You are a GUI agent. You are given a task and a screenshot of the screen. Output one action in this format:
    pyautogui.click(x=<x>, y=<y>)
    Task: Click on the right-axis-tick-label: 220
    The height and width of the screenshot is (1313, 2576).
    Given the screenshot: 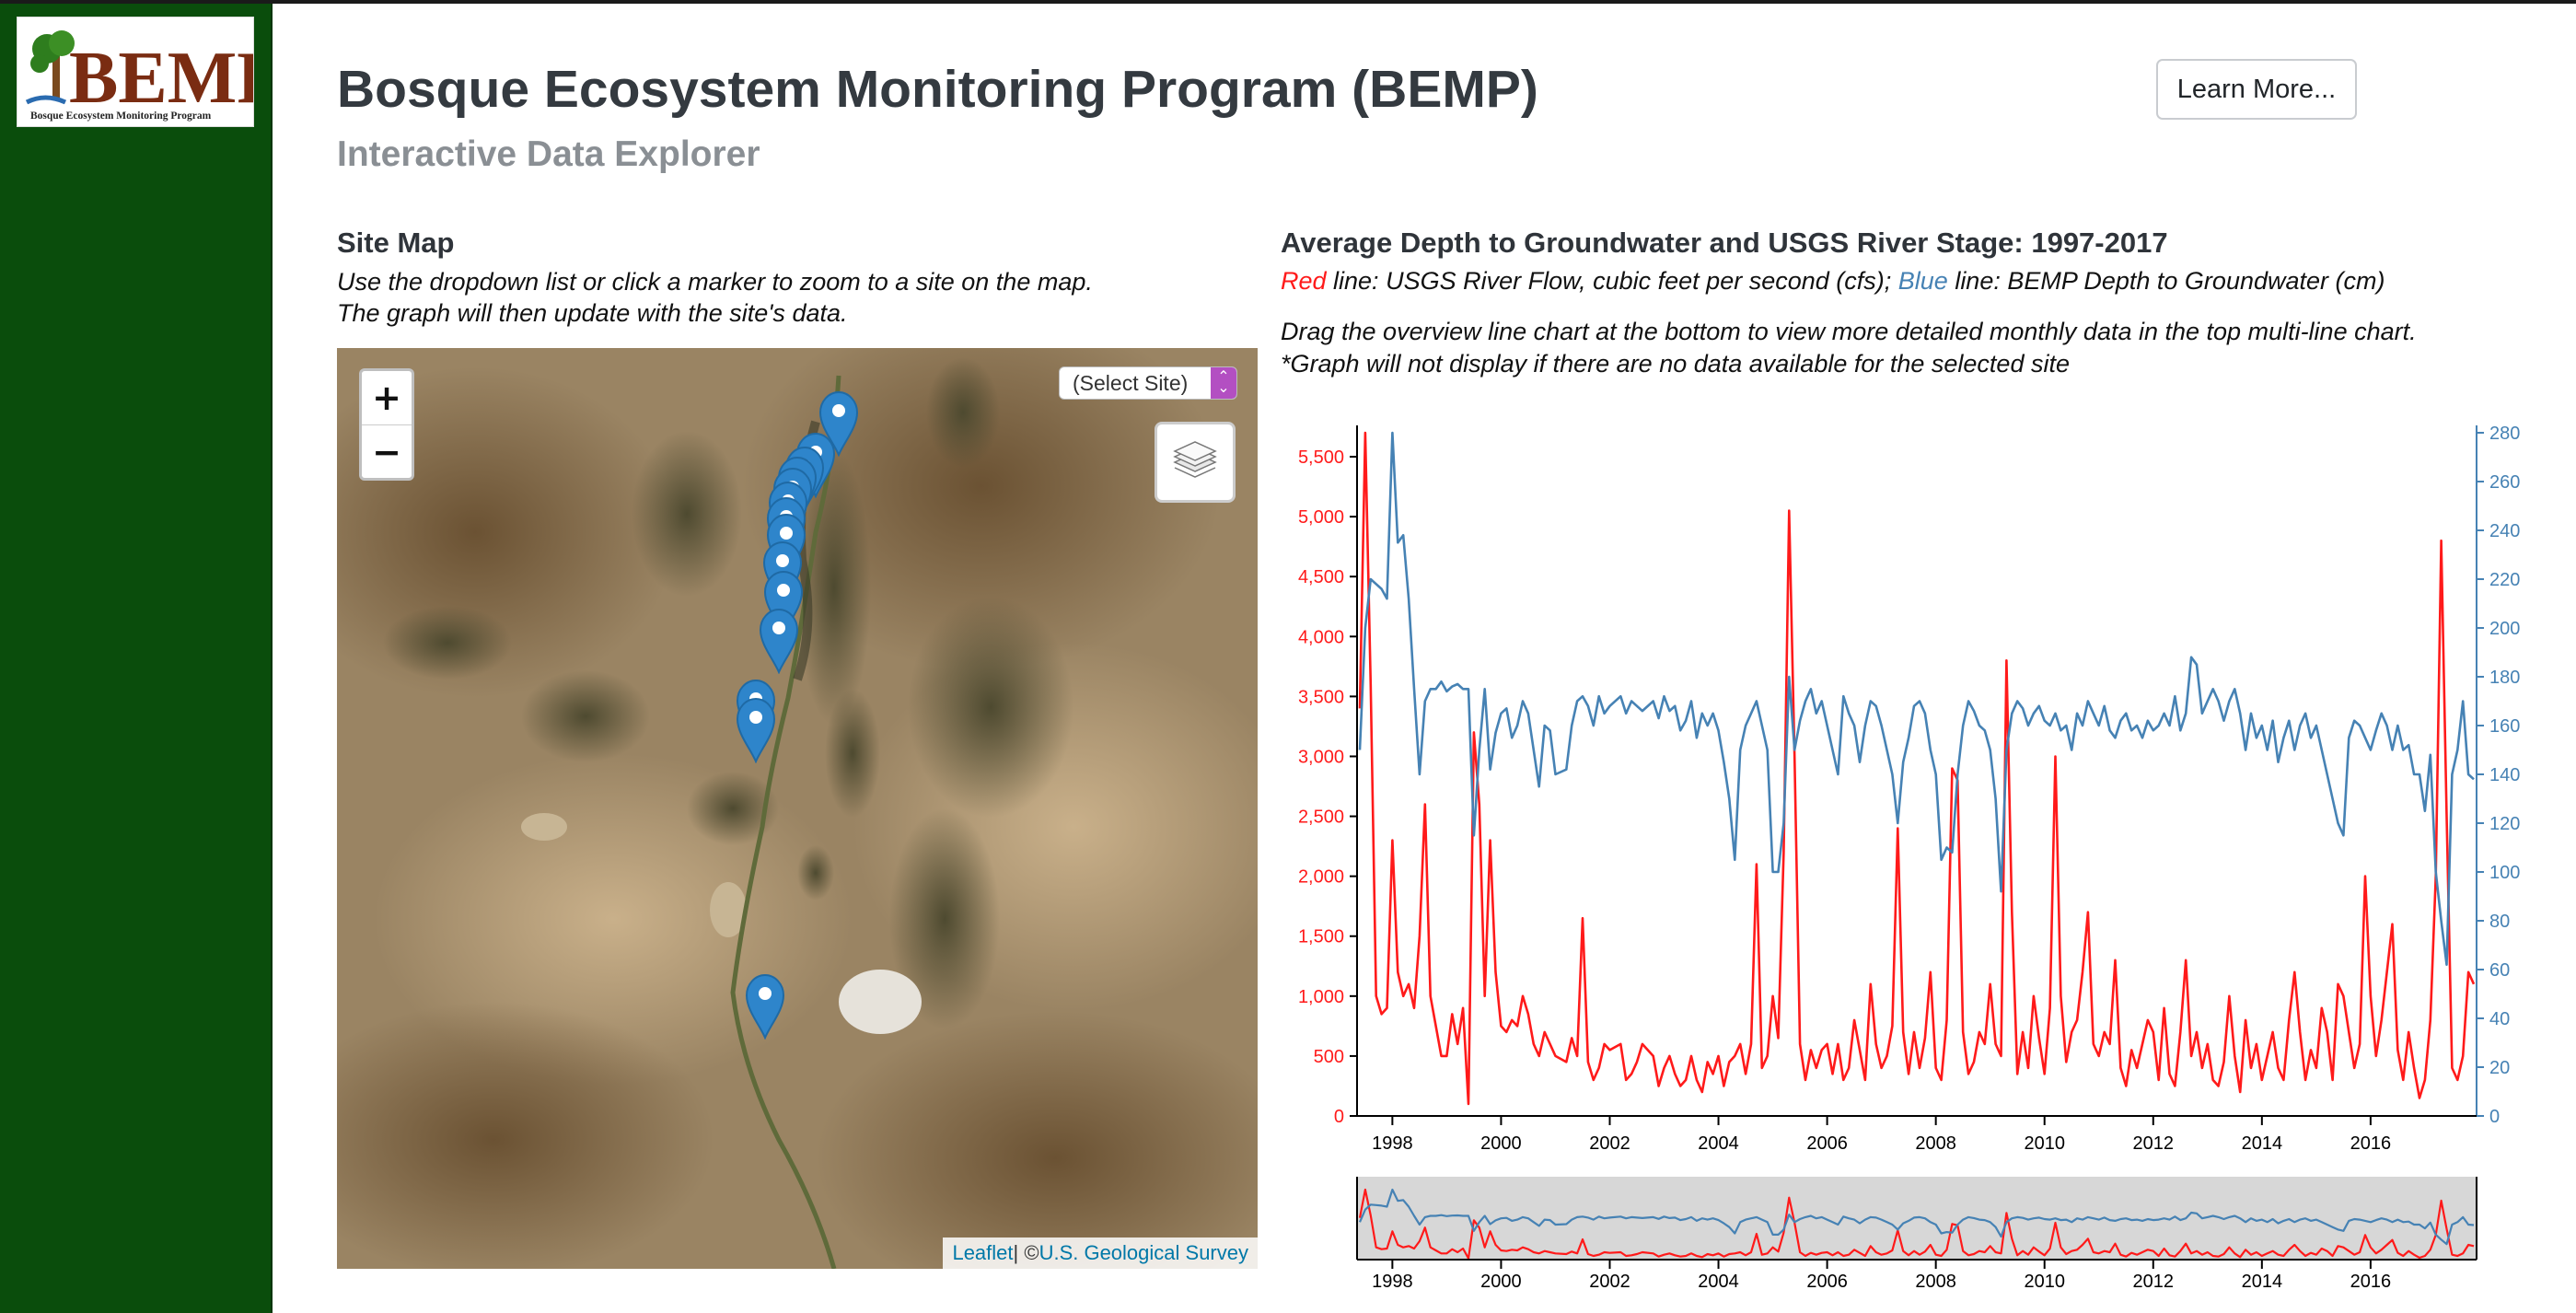 What is the action you would take?
    pyautogui.click(x=2504, y=580)
    